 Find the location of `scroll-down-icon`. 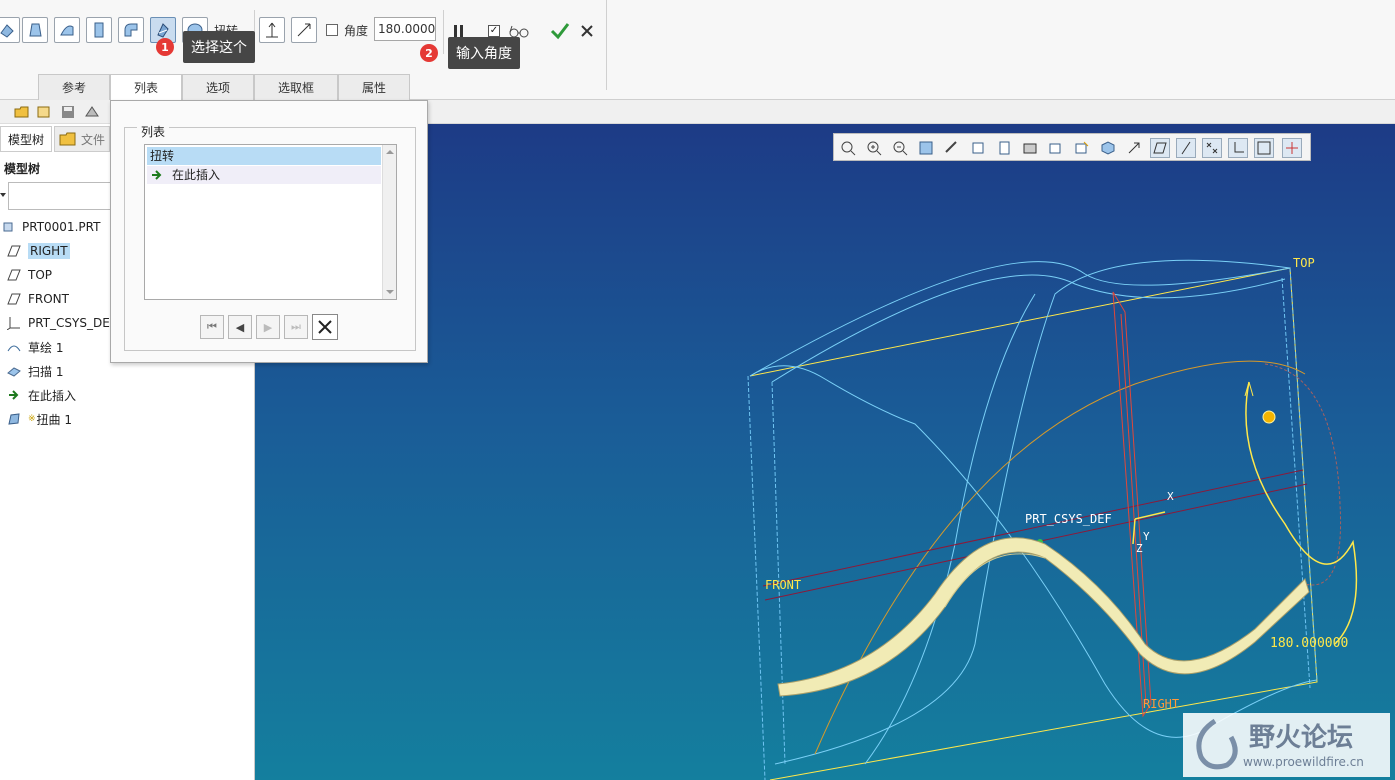

scroll-down-icon is located at coordinates (390, 292).